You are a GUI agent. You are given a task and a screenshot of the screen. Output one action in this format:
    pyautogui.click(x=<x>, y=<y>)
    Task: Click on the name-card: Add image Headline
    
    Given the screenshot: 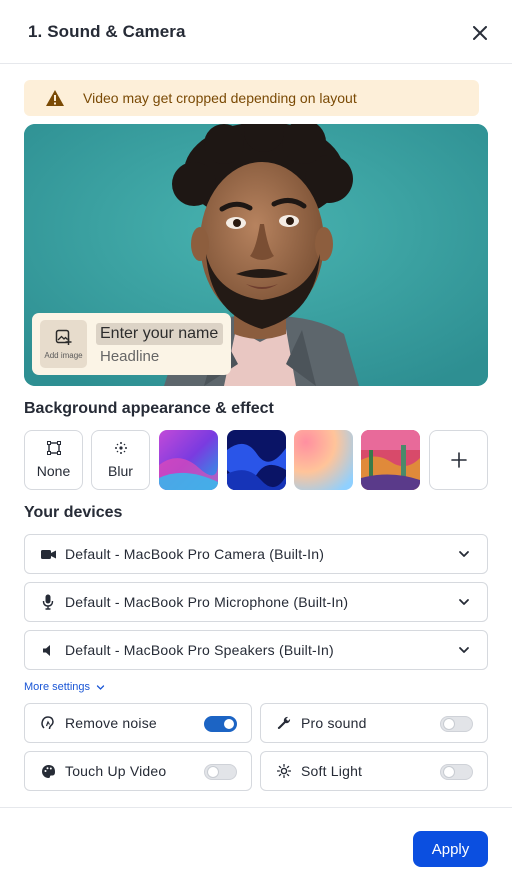 What is the action you would take?
    pyautogui.click(x=131, y=344)
    